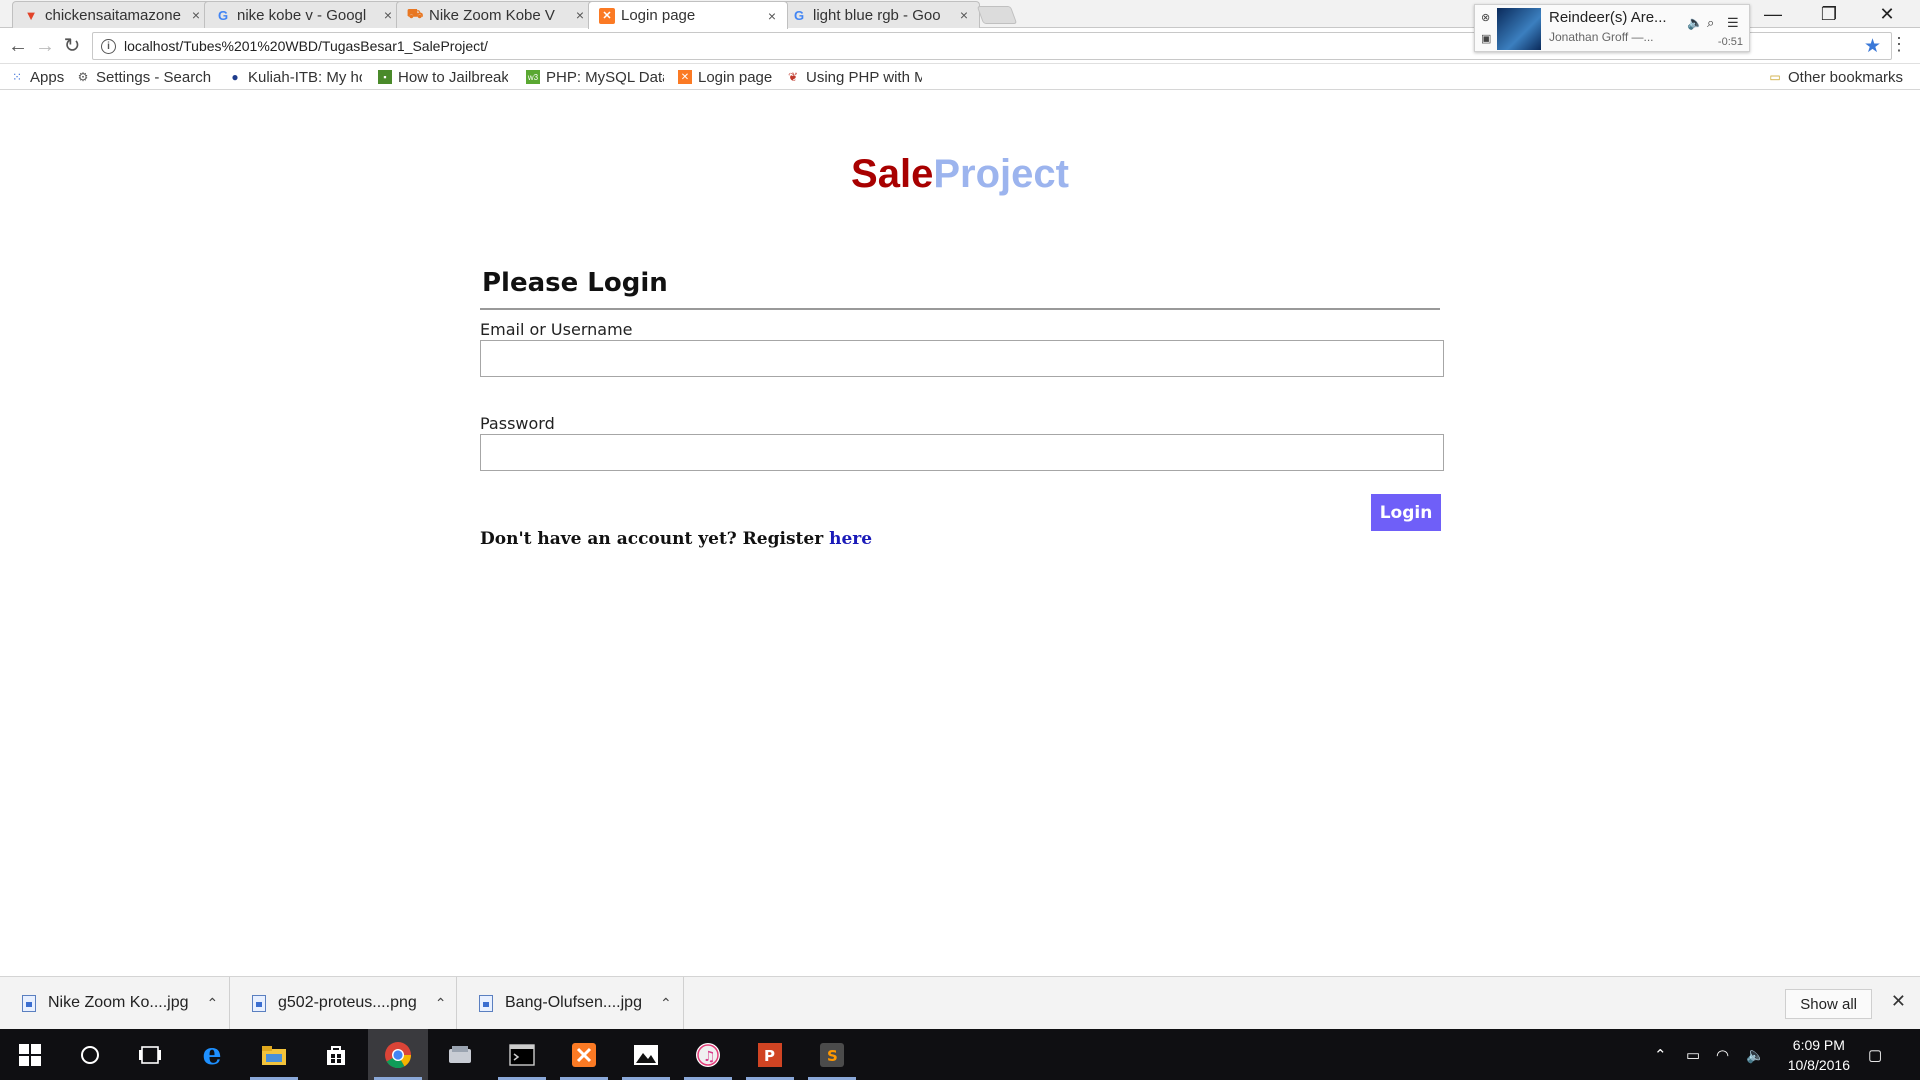 The width and height of the screenshot is (1920, 1080). What do you see at coordinates (1773, 14) in the screenshot?
I see `minimize-button: —` at bounding box center [1773, 14].